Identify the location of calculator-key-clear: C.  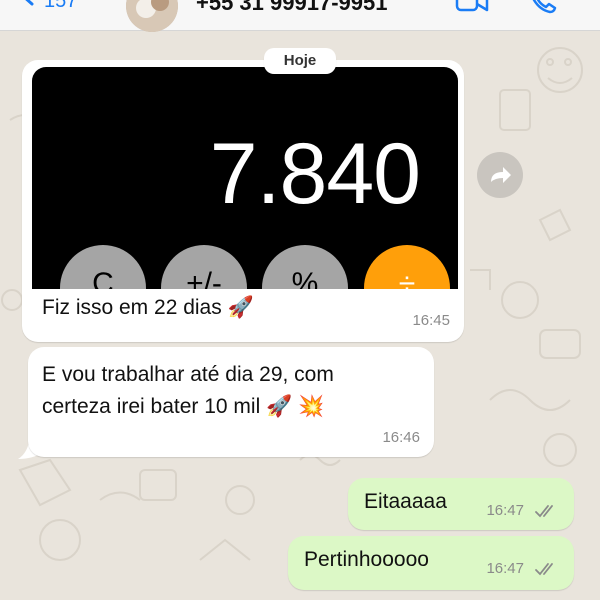
(103, 267).